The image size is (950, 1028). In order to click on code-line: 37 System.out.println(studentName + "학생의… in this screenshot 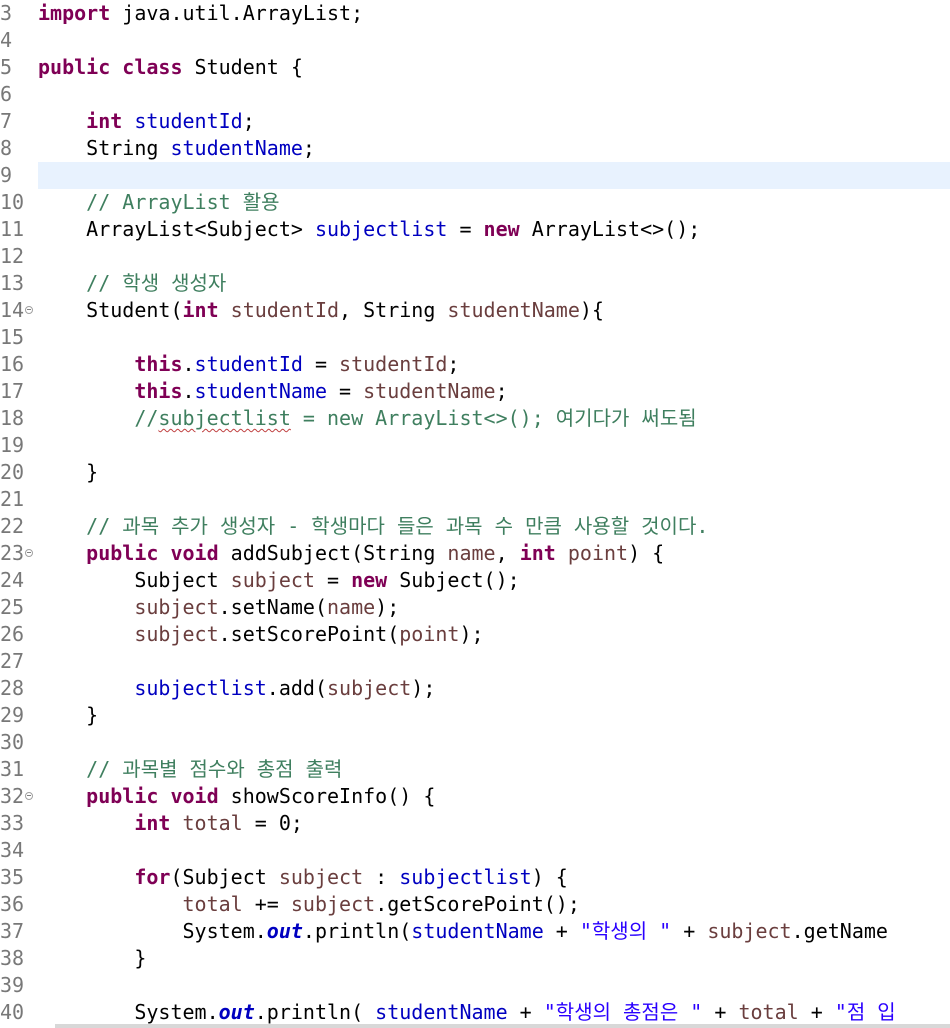, I will do `click(475, 931)`.